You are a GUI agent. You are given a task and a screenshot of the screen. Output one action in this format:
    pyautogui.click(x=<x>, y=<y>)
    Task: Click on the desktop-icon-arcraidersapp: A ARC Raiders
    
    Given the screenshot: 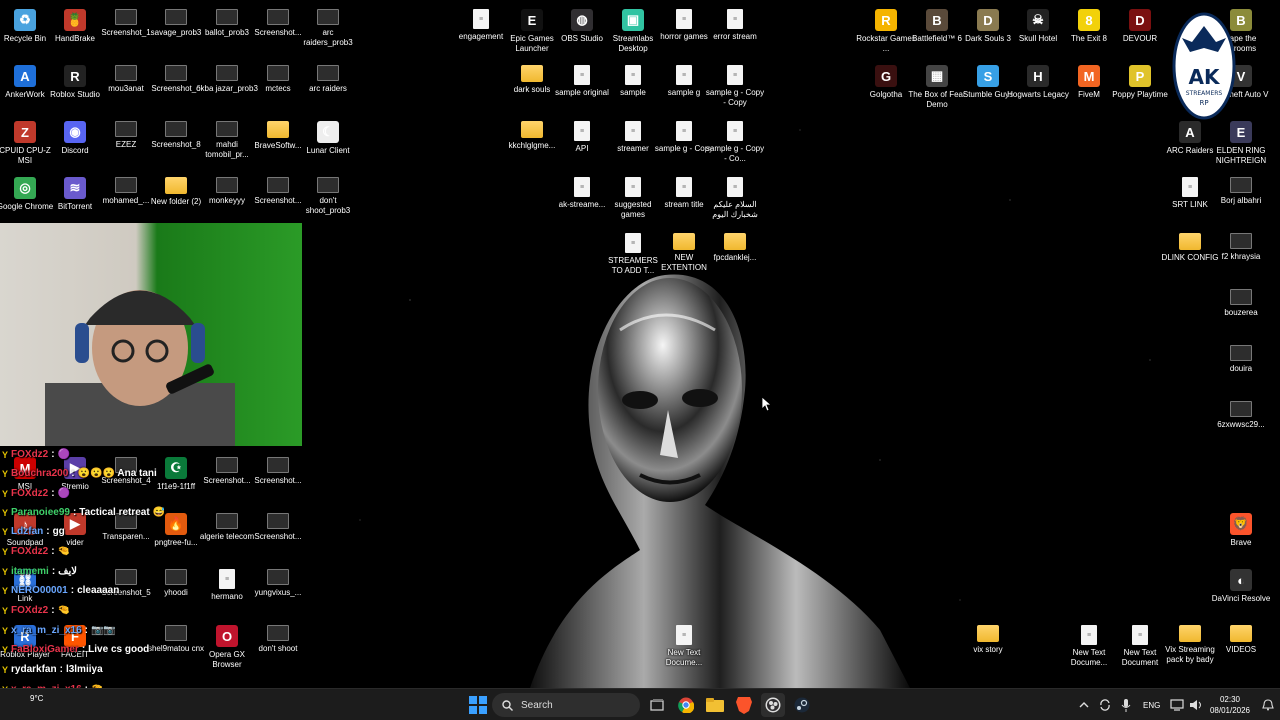 What is the action you would take?
    pyautogui.click(x=1190, y=145)
    